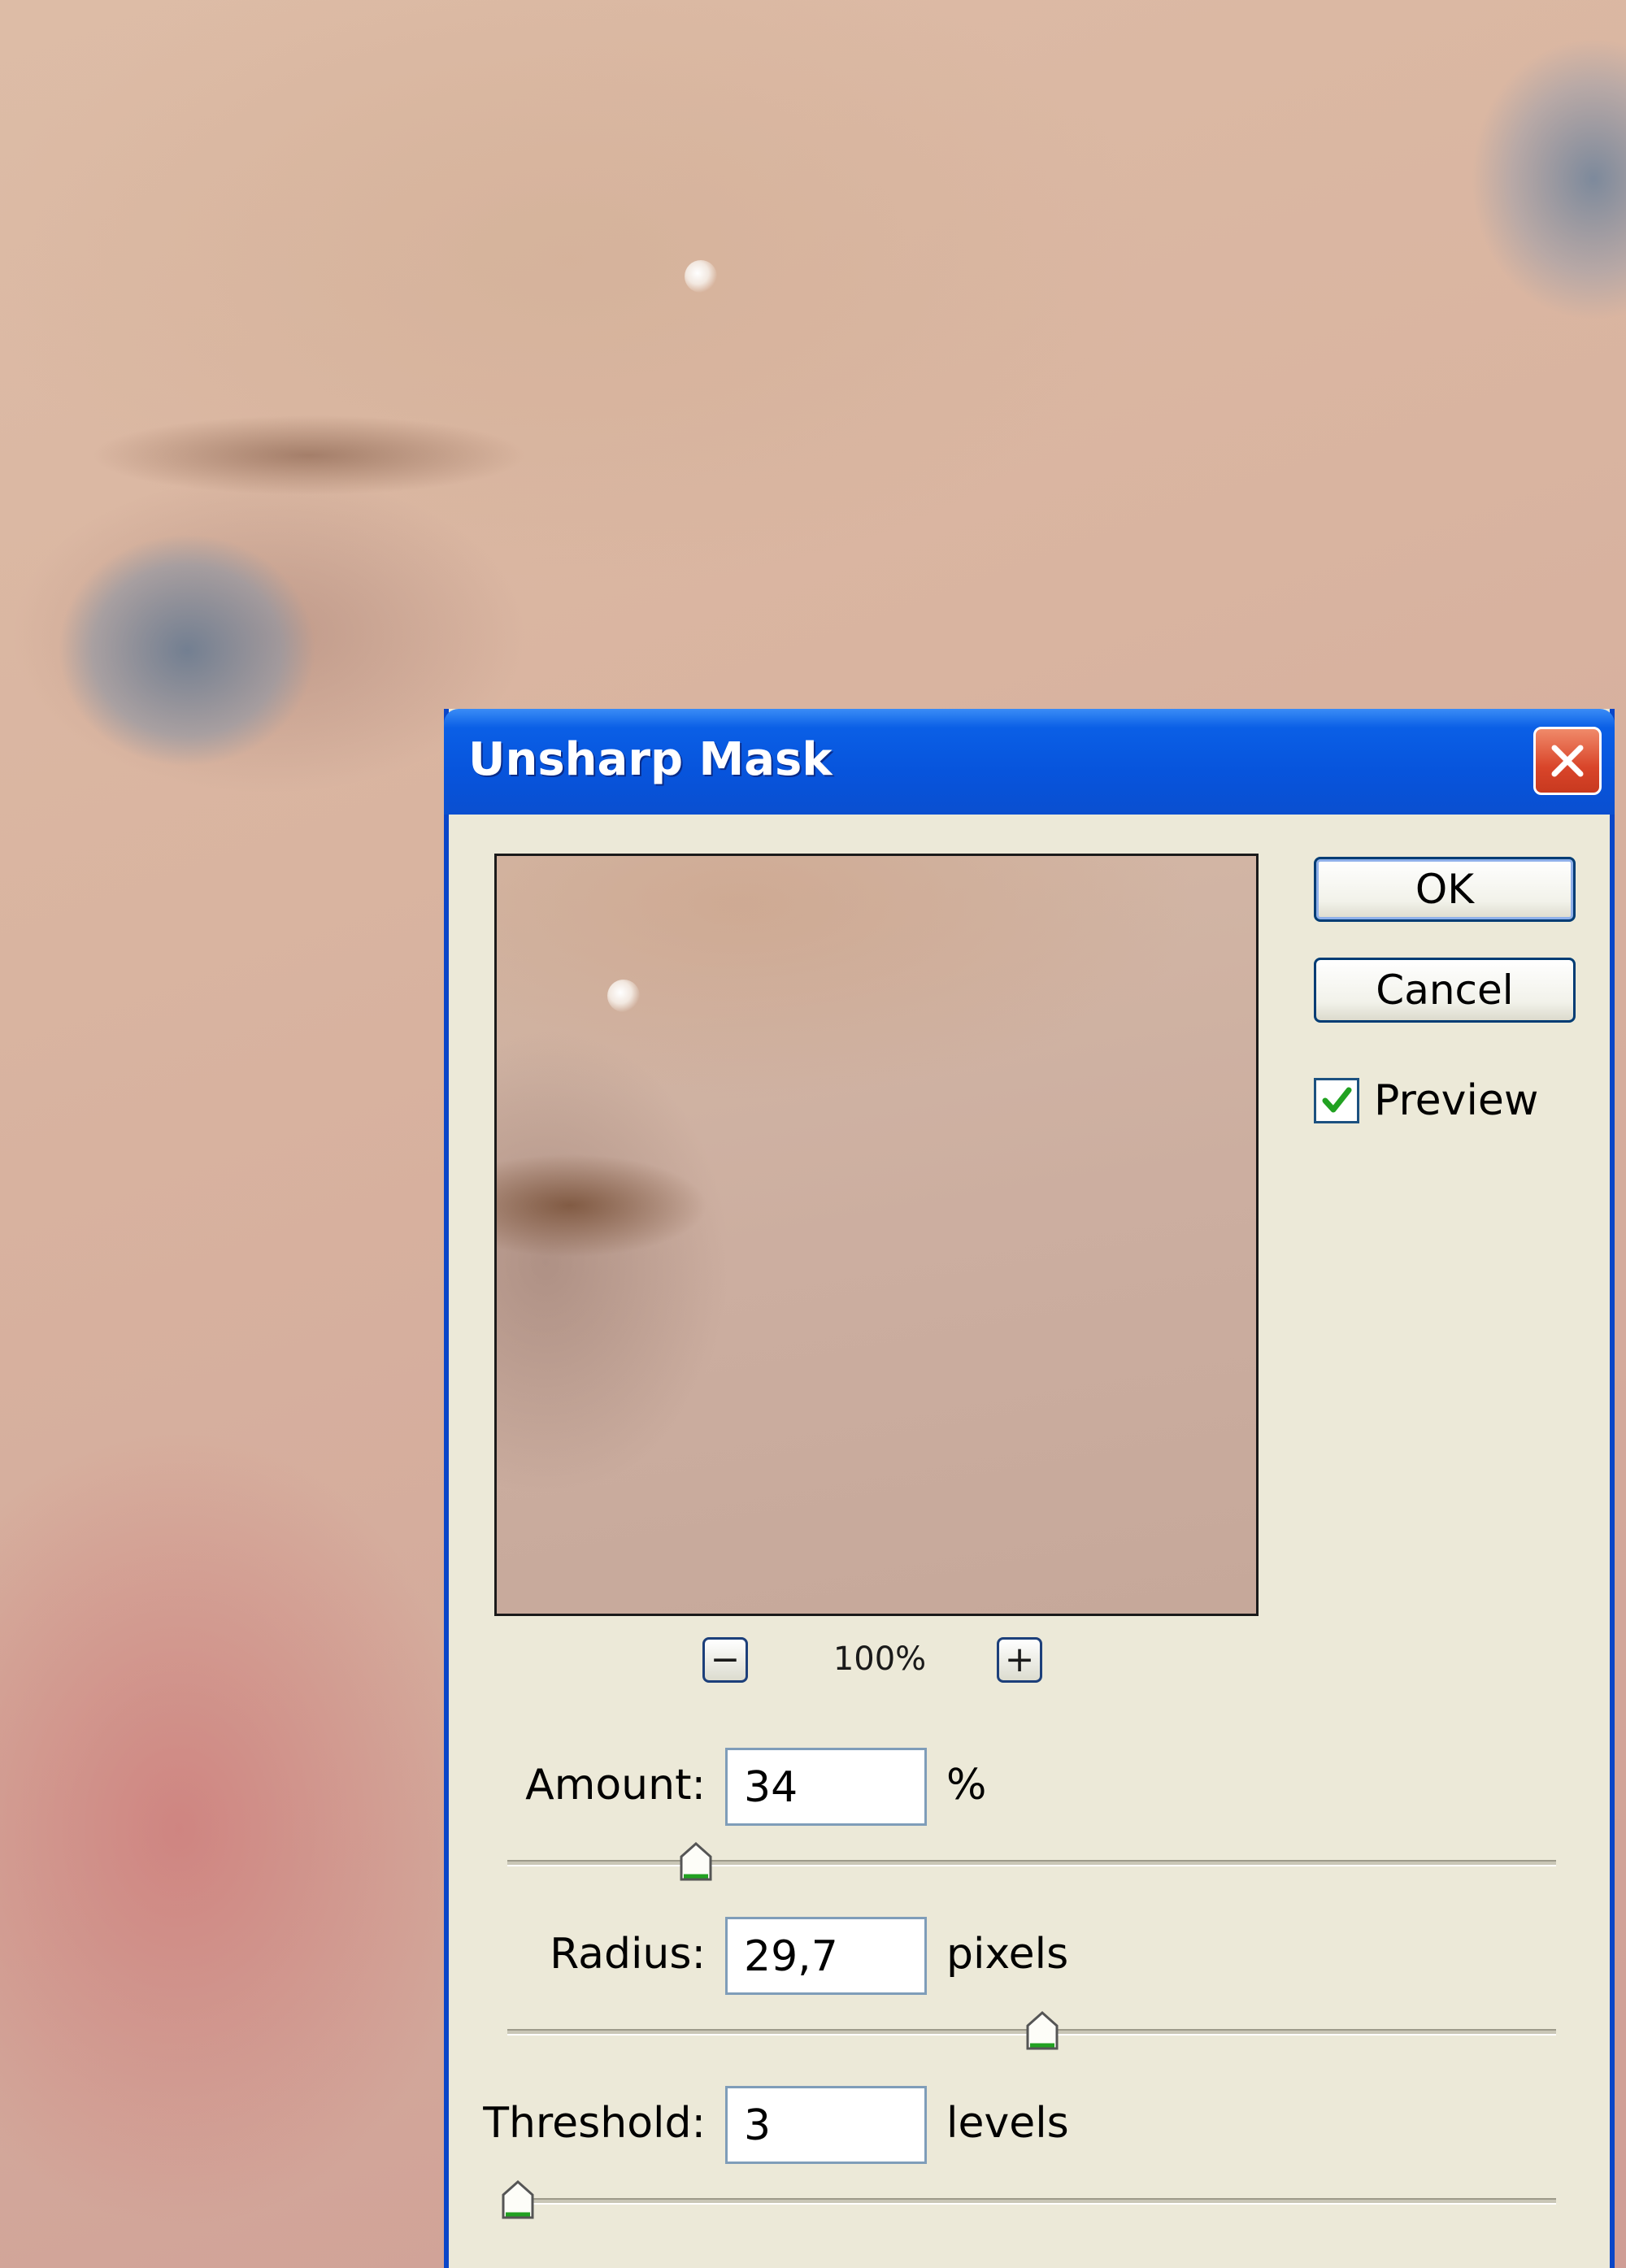 This screenshot has width=1626, height=2268. I want to click on amount-slider, so click(1031, 1863).